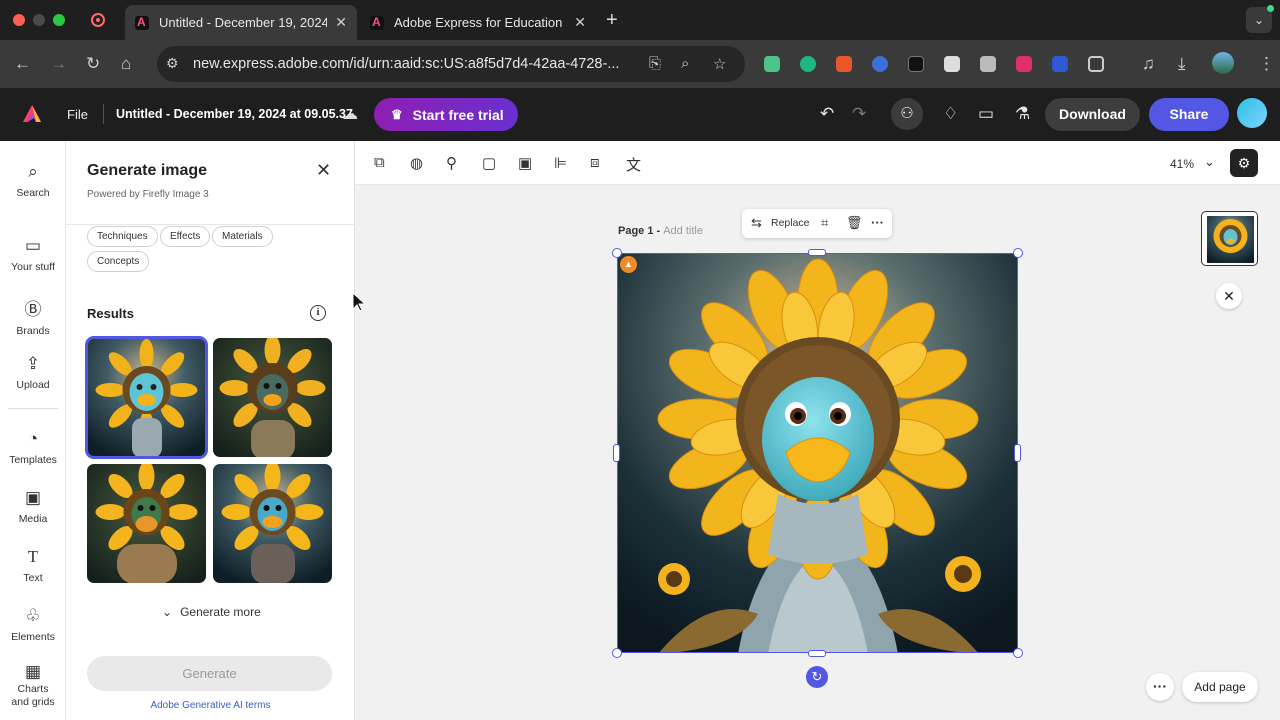 The image size is (1280, 720). Describe the element at coordinates (1209, 162) in the screenshot. I see `zoom-chevron-icon: ⌄` at that location.